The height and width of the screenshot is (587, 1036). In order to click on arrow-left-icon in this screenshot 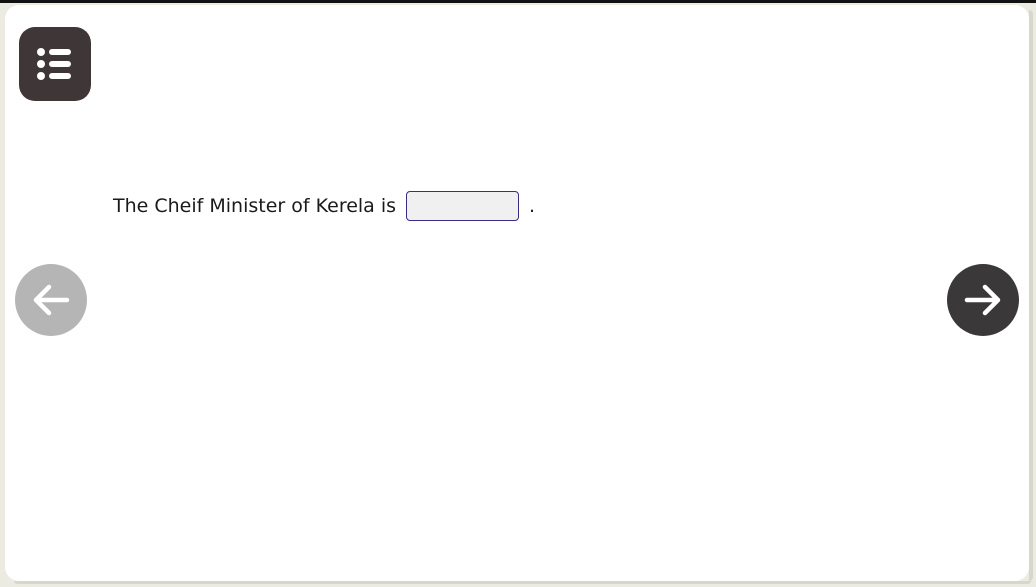, I will do `click(51, 300)`.